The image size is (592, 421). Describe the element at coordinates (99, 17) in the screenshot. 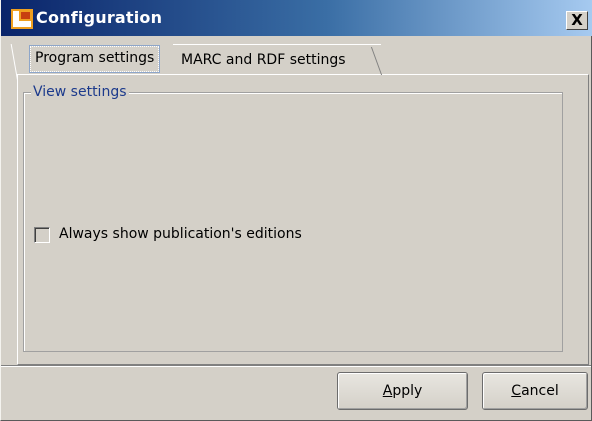

I see `window-title: Configuration` at that location.